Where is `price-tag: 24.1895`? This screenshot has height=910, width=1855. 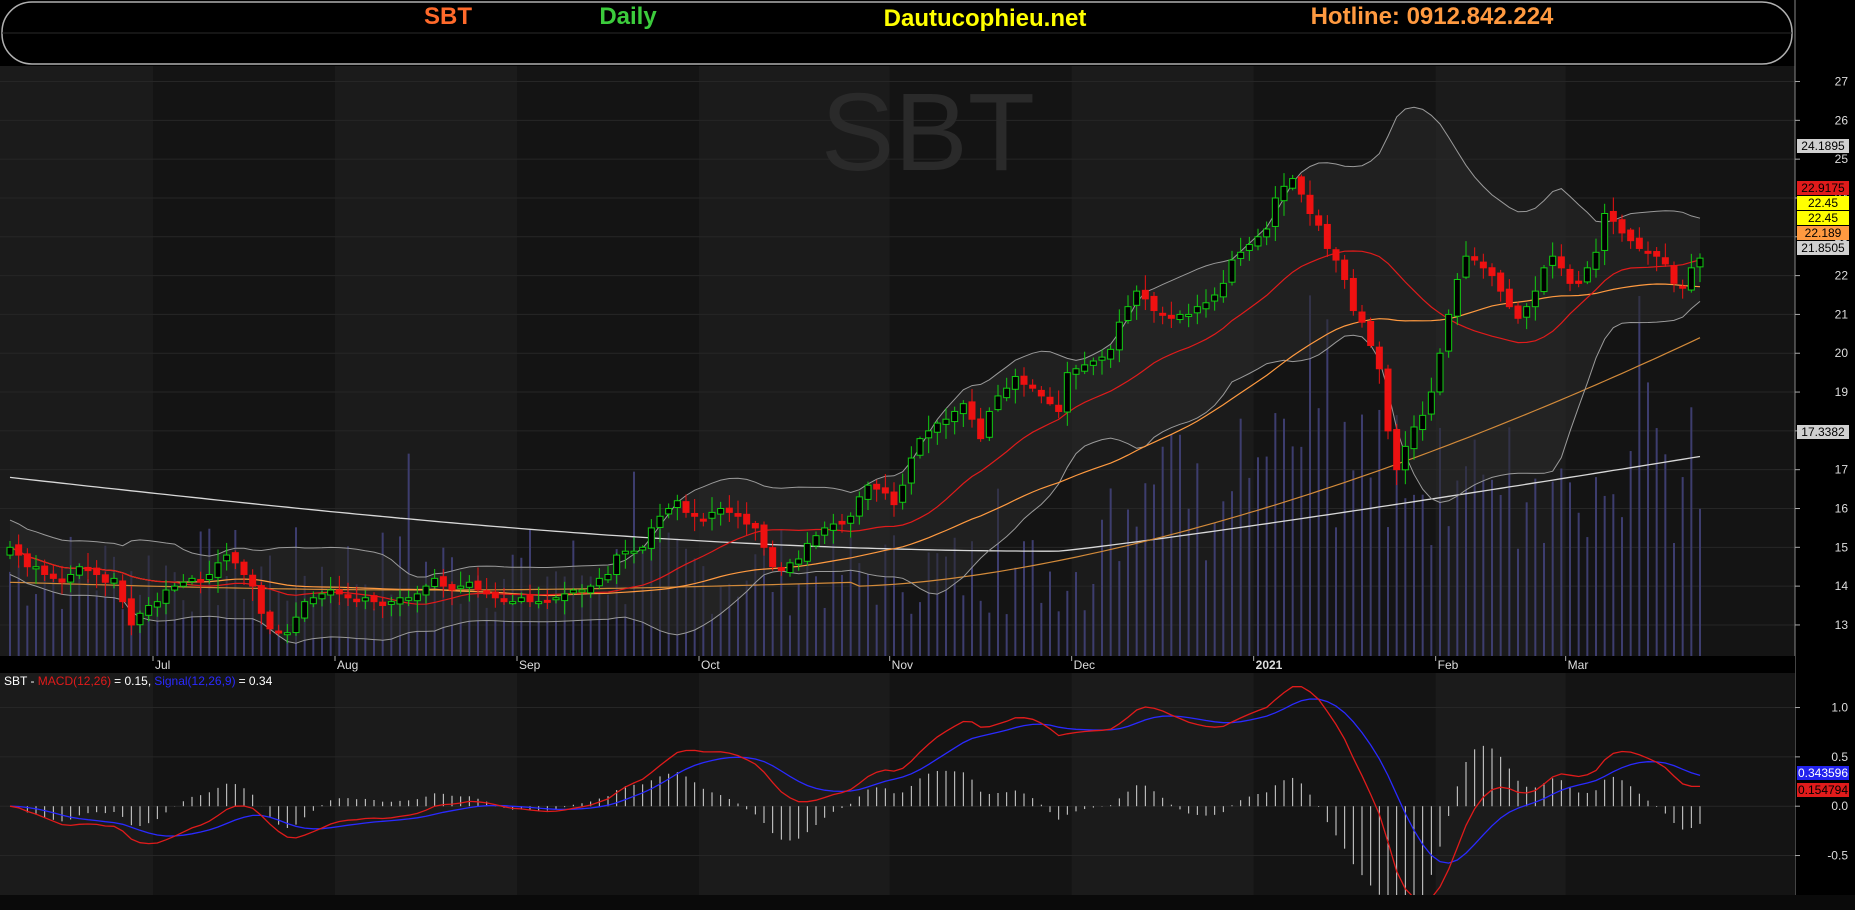
price-tag: 24.1895 is located at coordinates (1823, 146).